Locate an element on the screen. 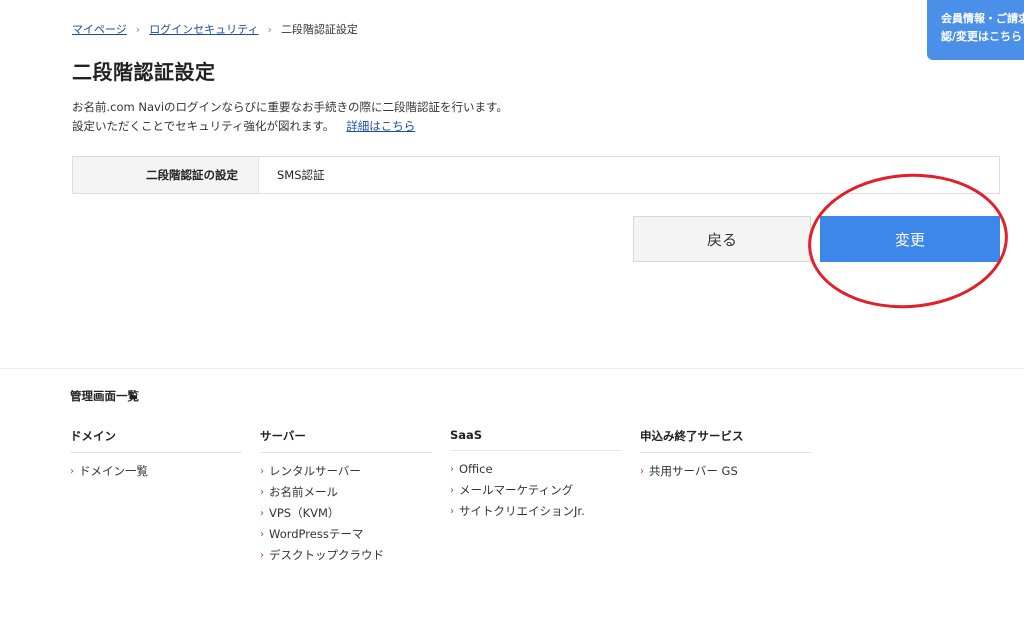 This screenshot has height=627, width=1024. footer-column-heading: サーバー is located at coordinates (346, 440).